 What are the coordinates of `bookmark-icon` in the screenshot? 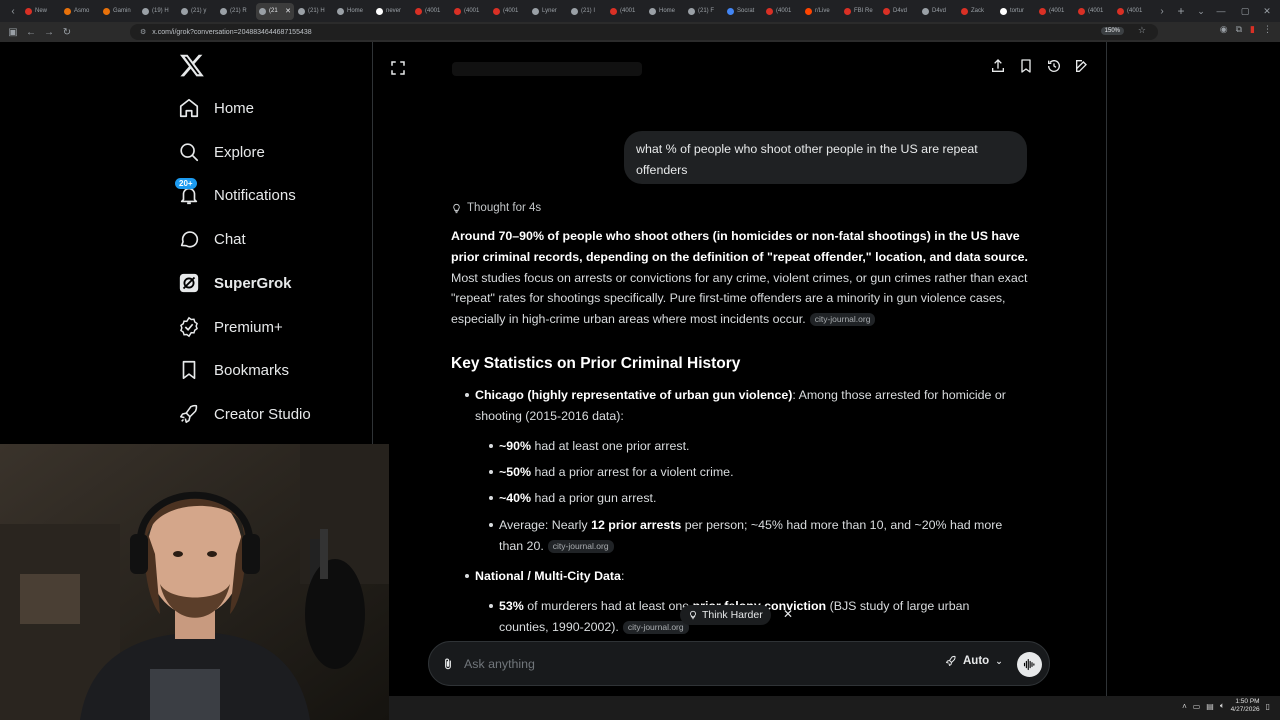 It's located at (1026, 66).